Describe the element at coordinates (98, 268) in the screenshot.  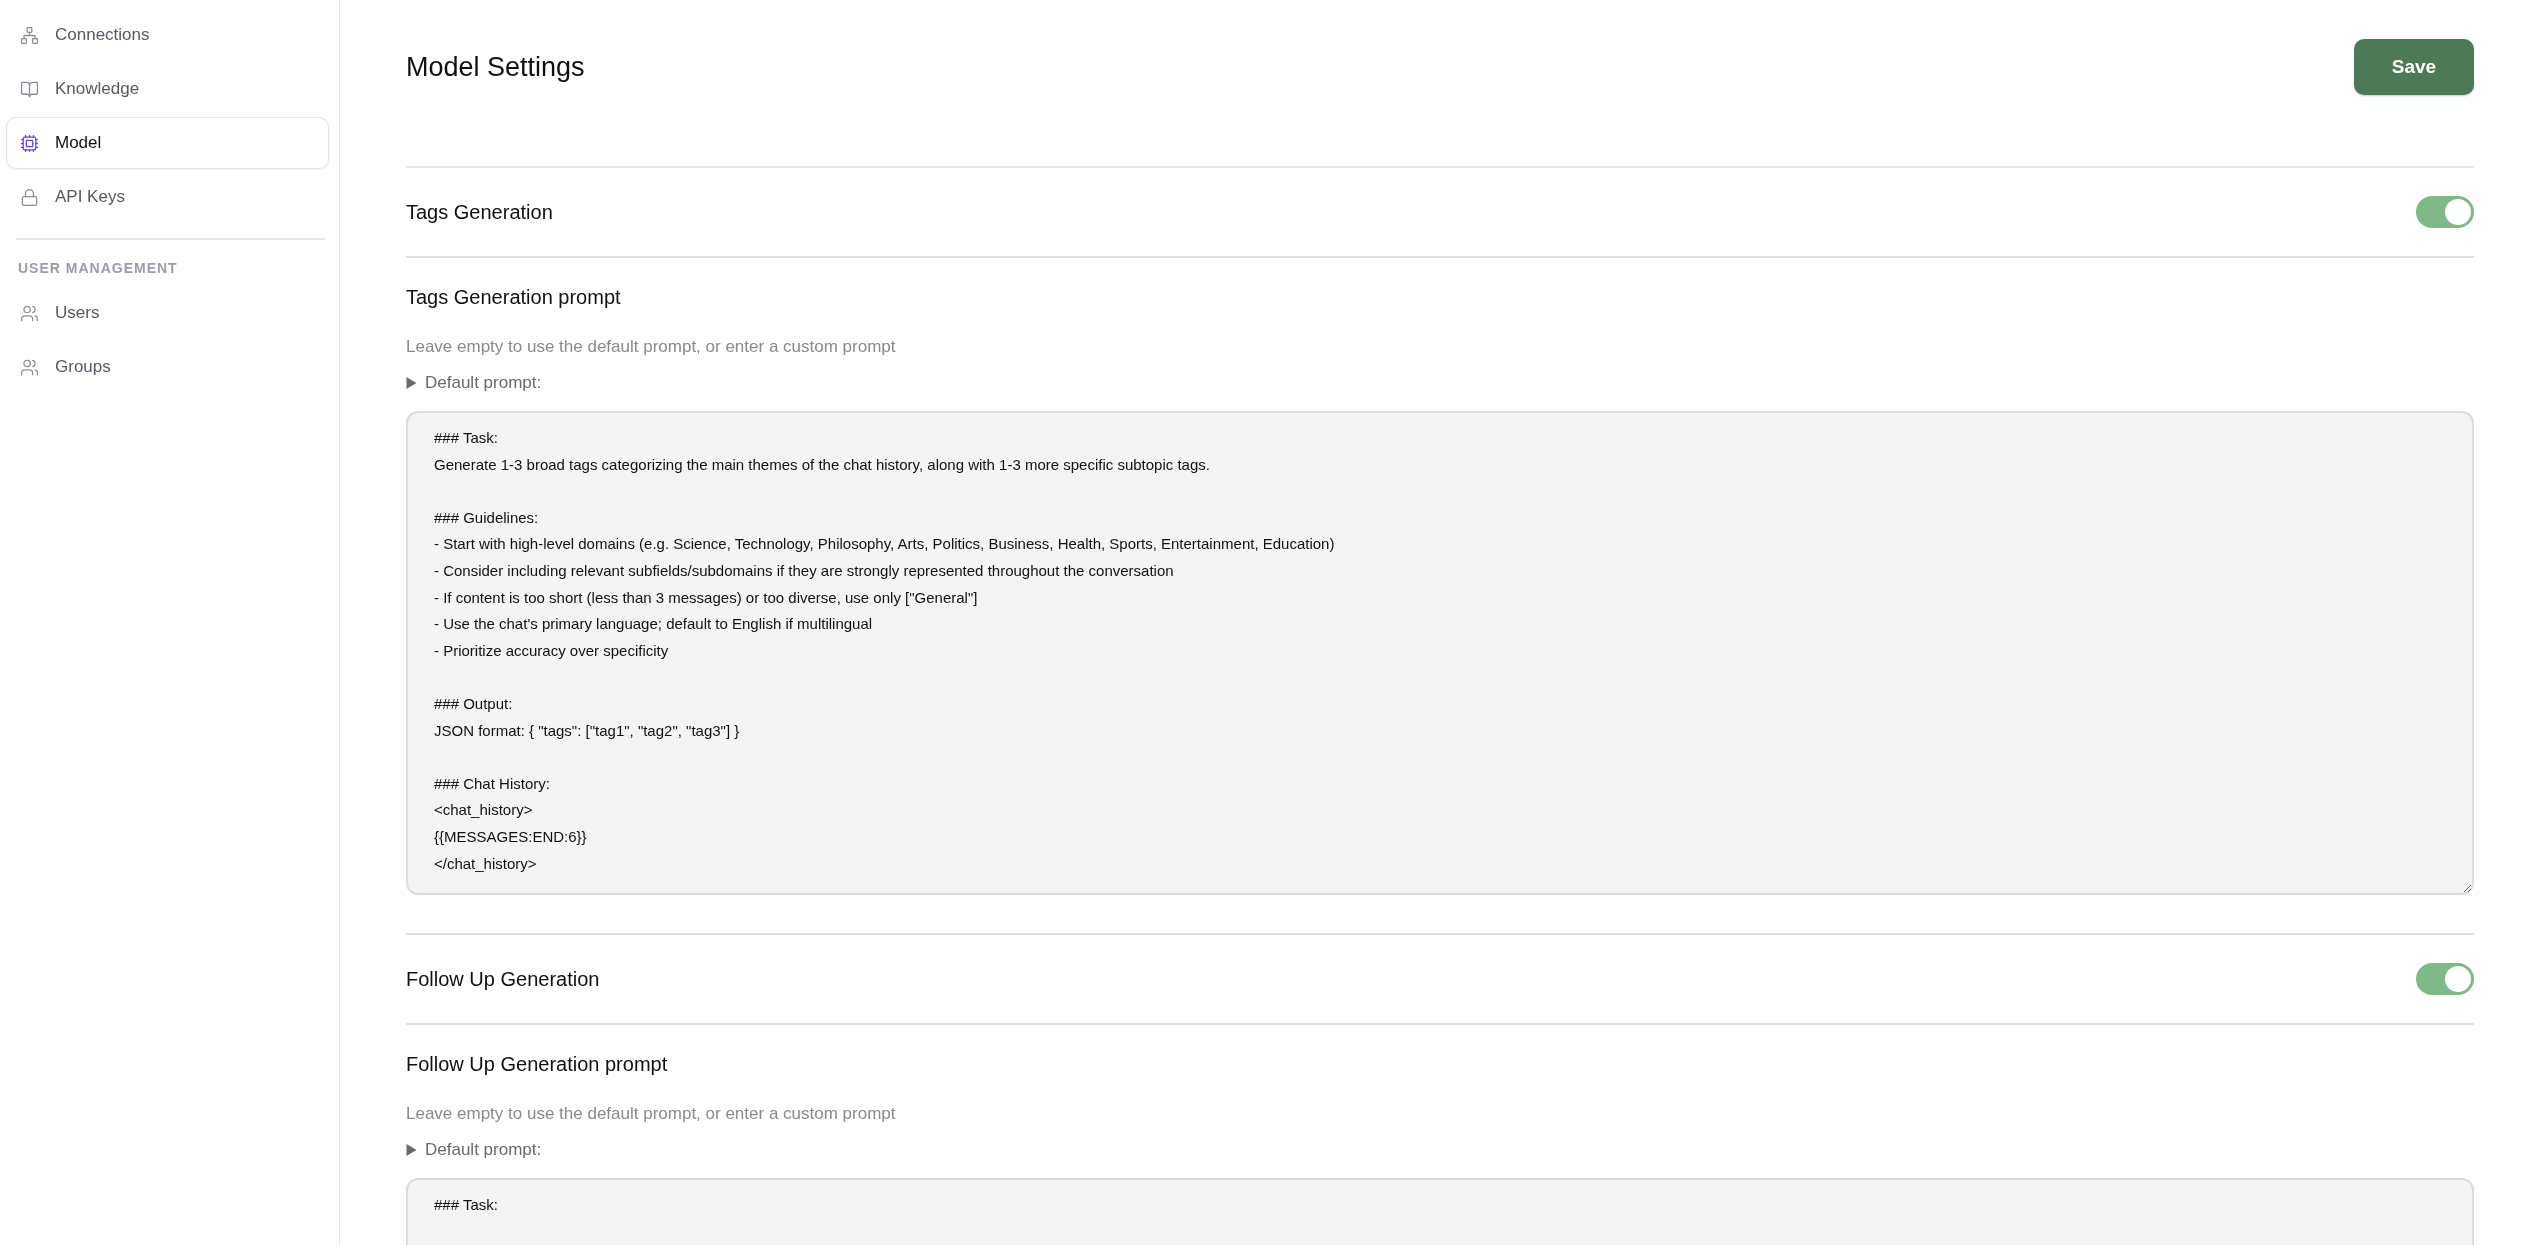
I see `sidebar-section-heading: USER MANAGEMENT` at that location.